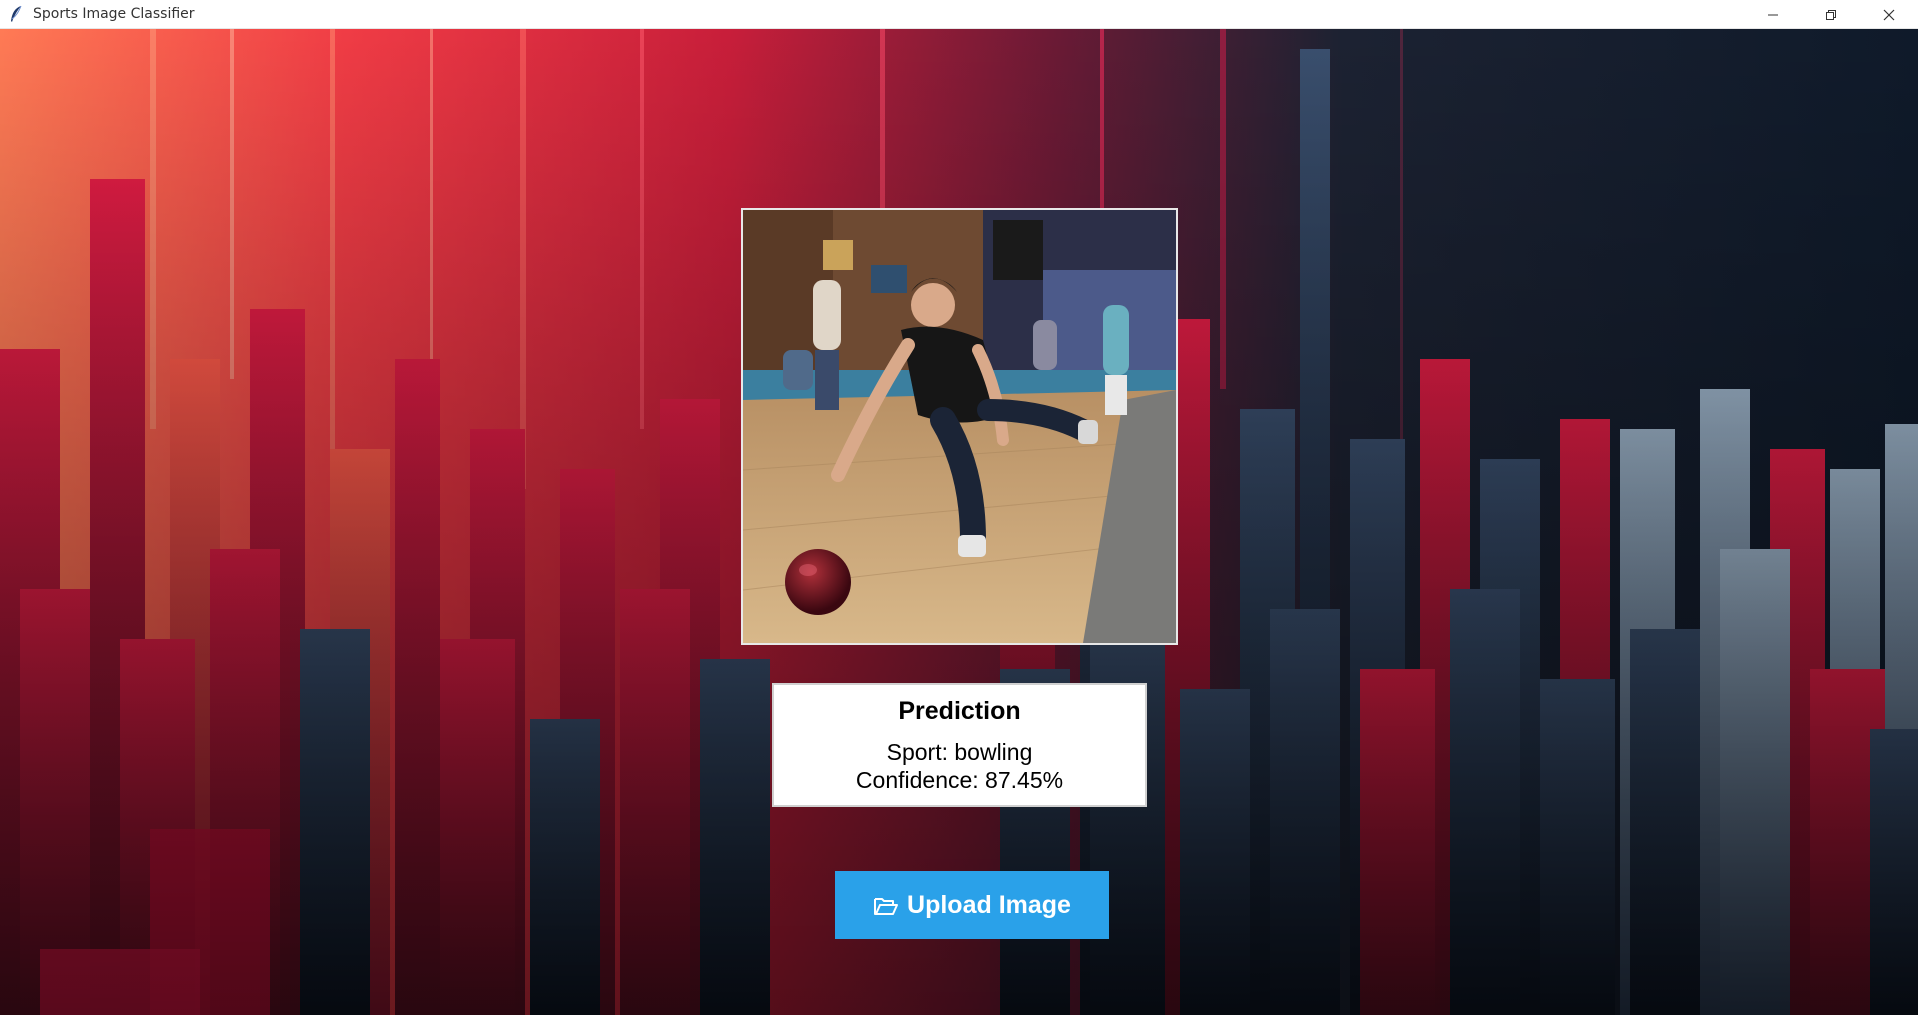  I want to click on minimize-icon, so click(1773, 14).